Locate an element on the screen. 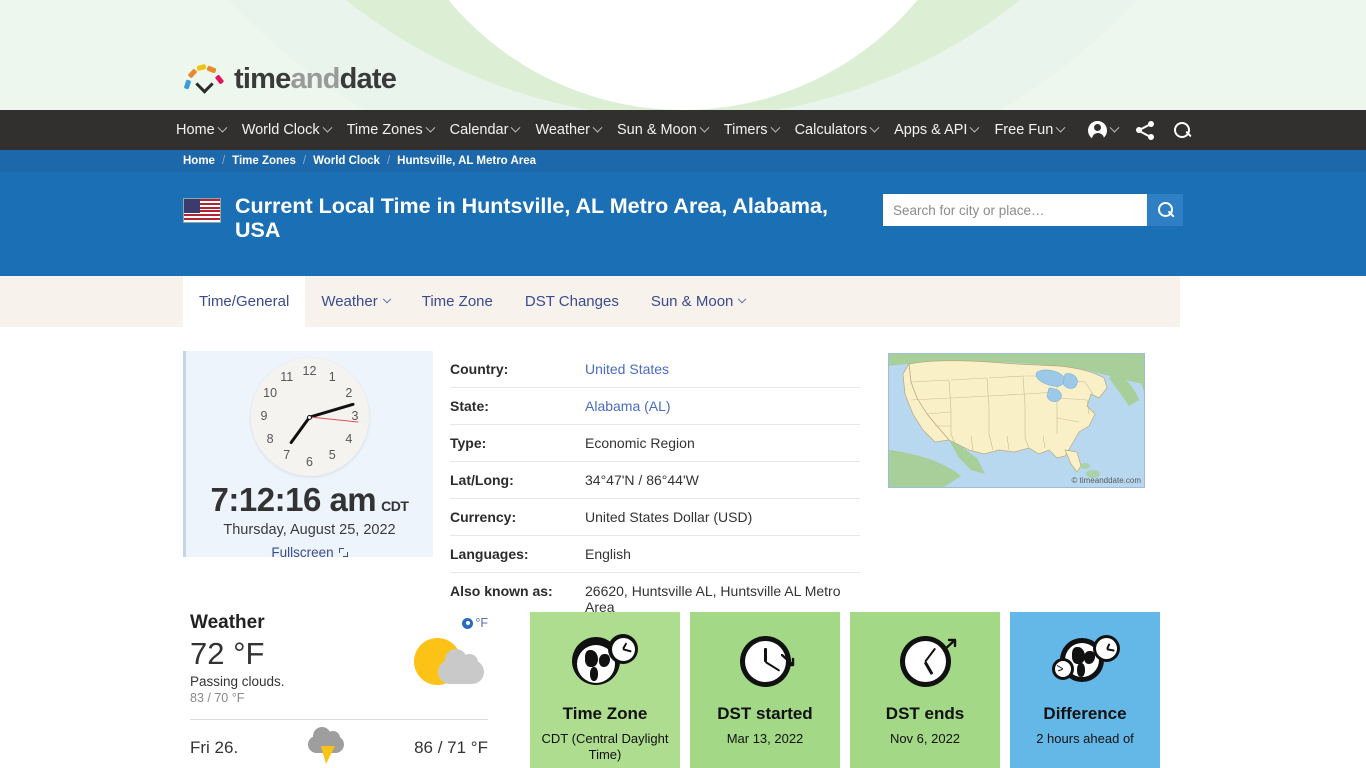  clock-numeral-8: 8 is located at coordinates (270, 438).